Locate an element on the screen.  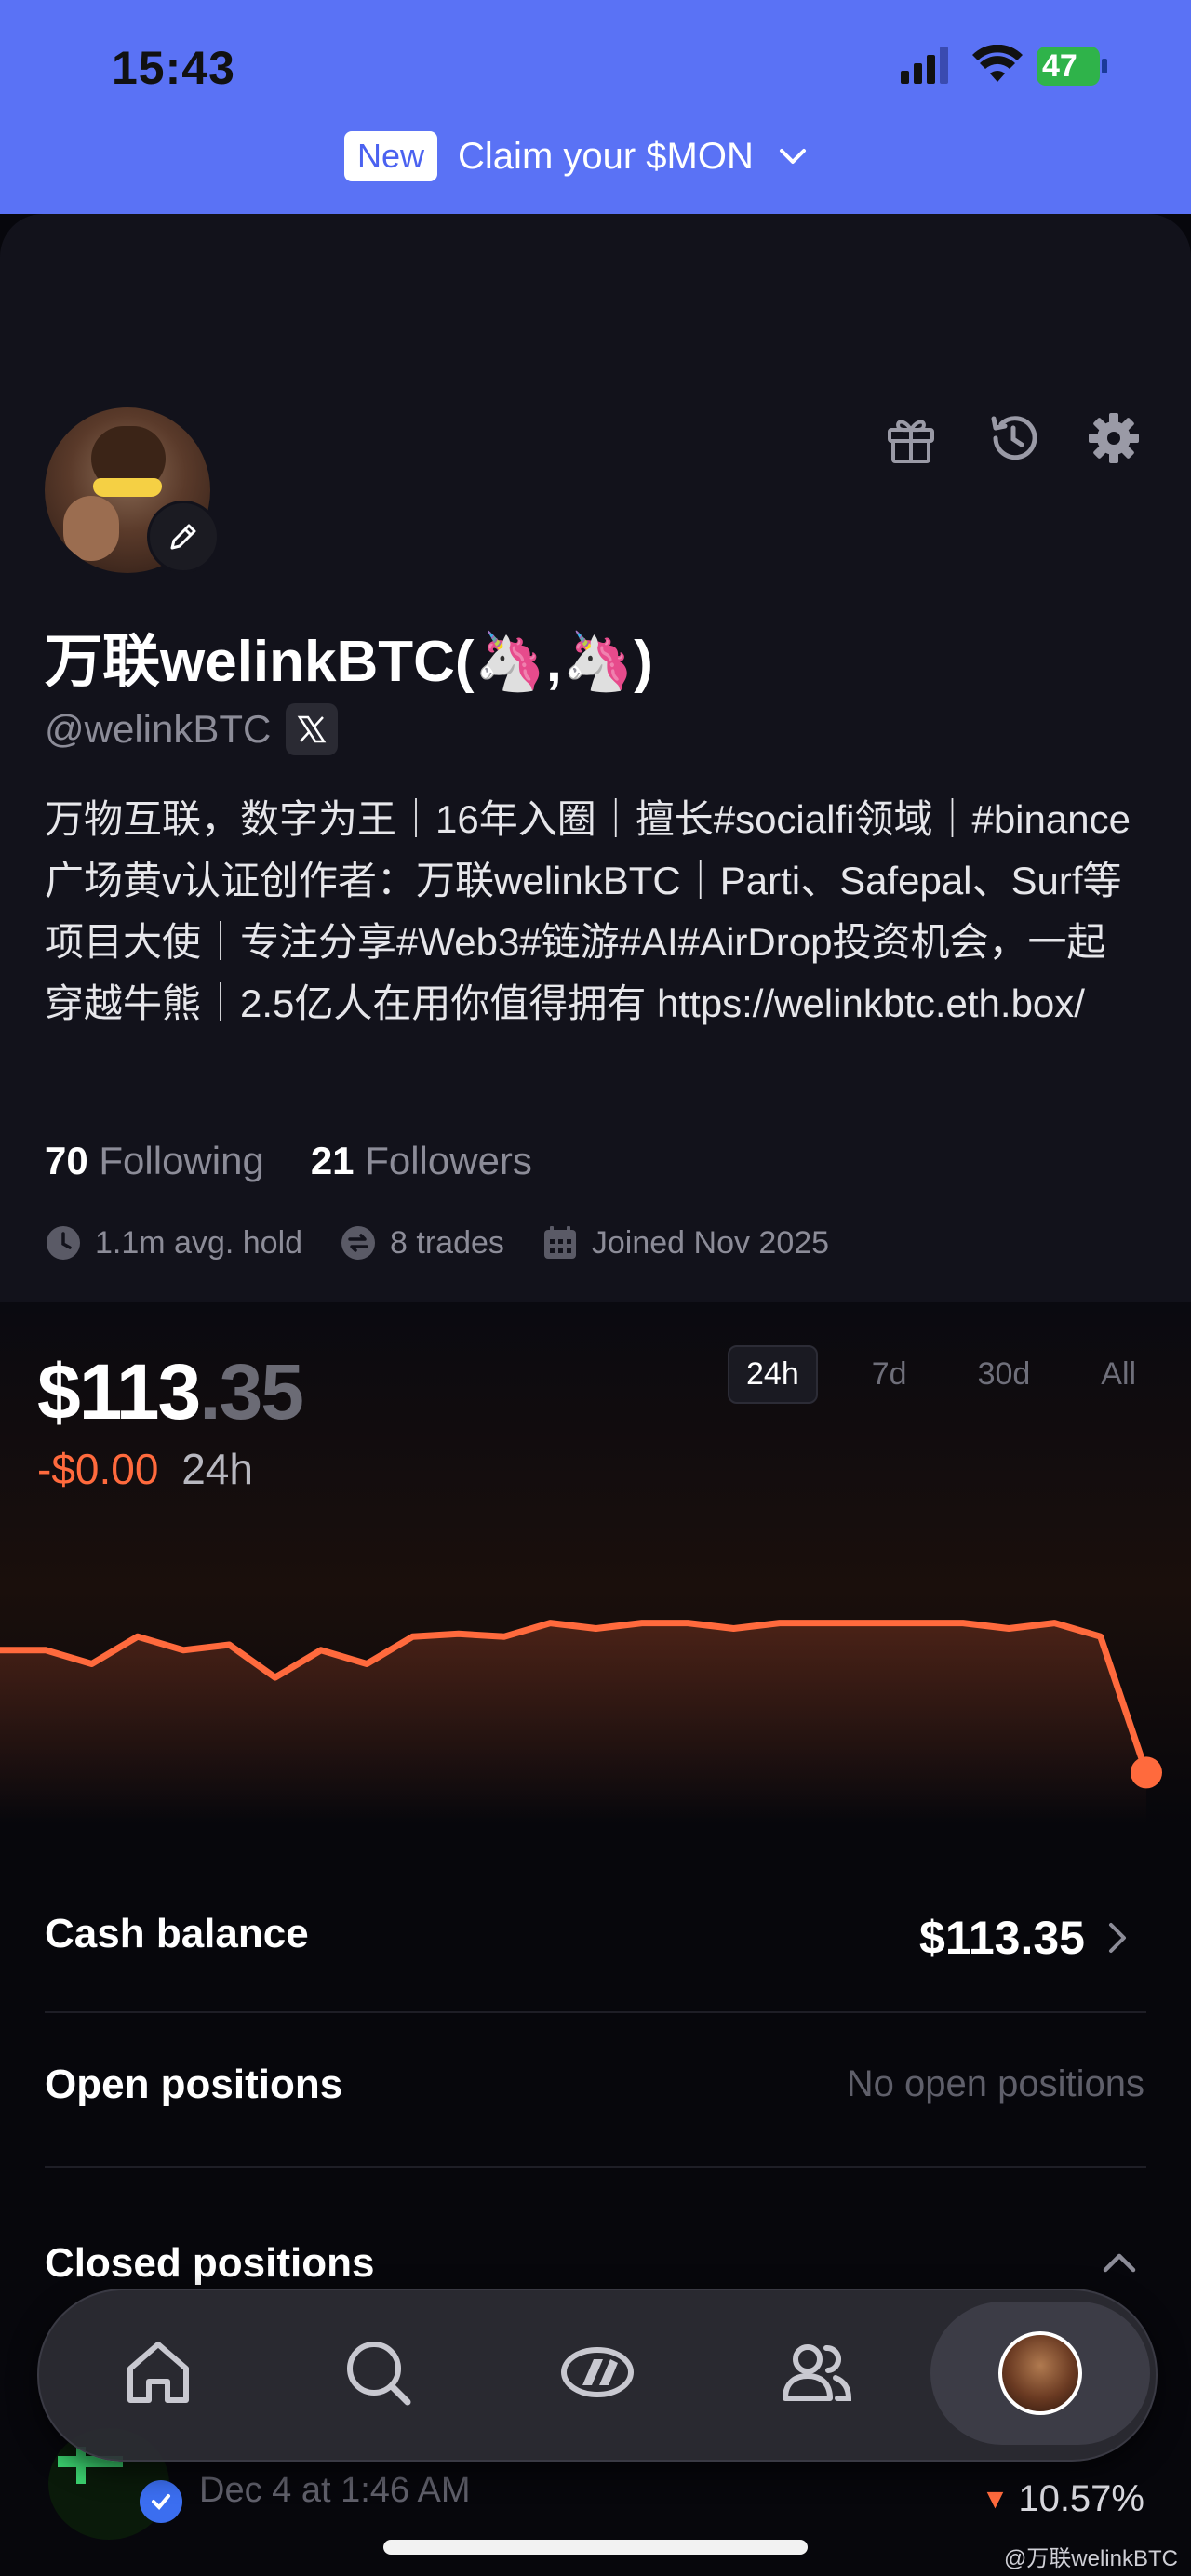
trade-icon is located at coordinates (597, 2372).